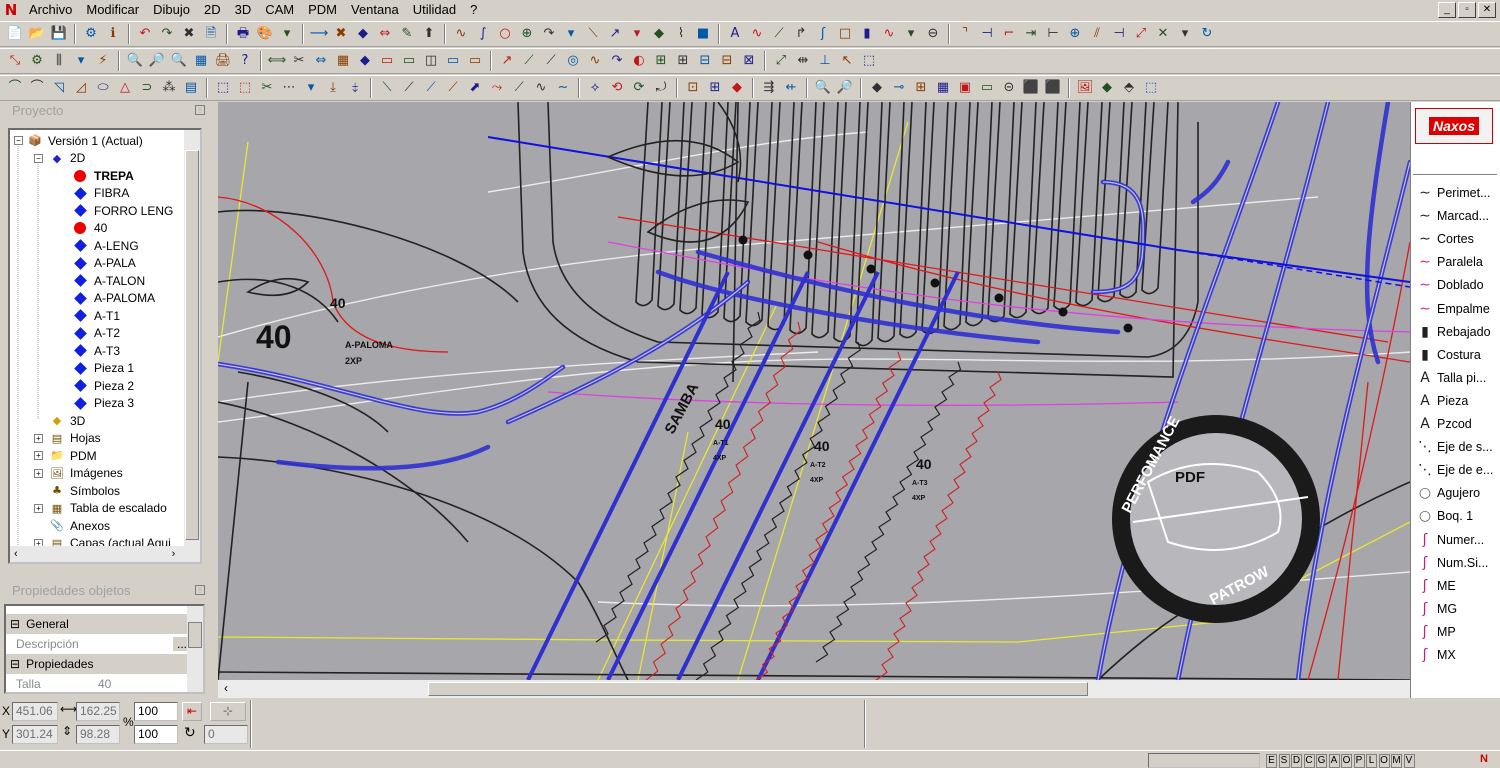  Describe the element at coordinates (109, 280) in the screenshot. I see `tree-item: A-TALON` at that location.